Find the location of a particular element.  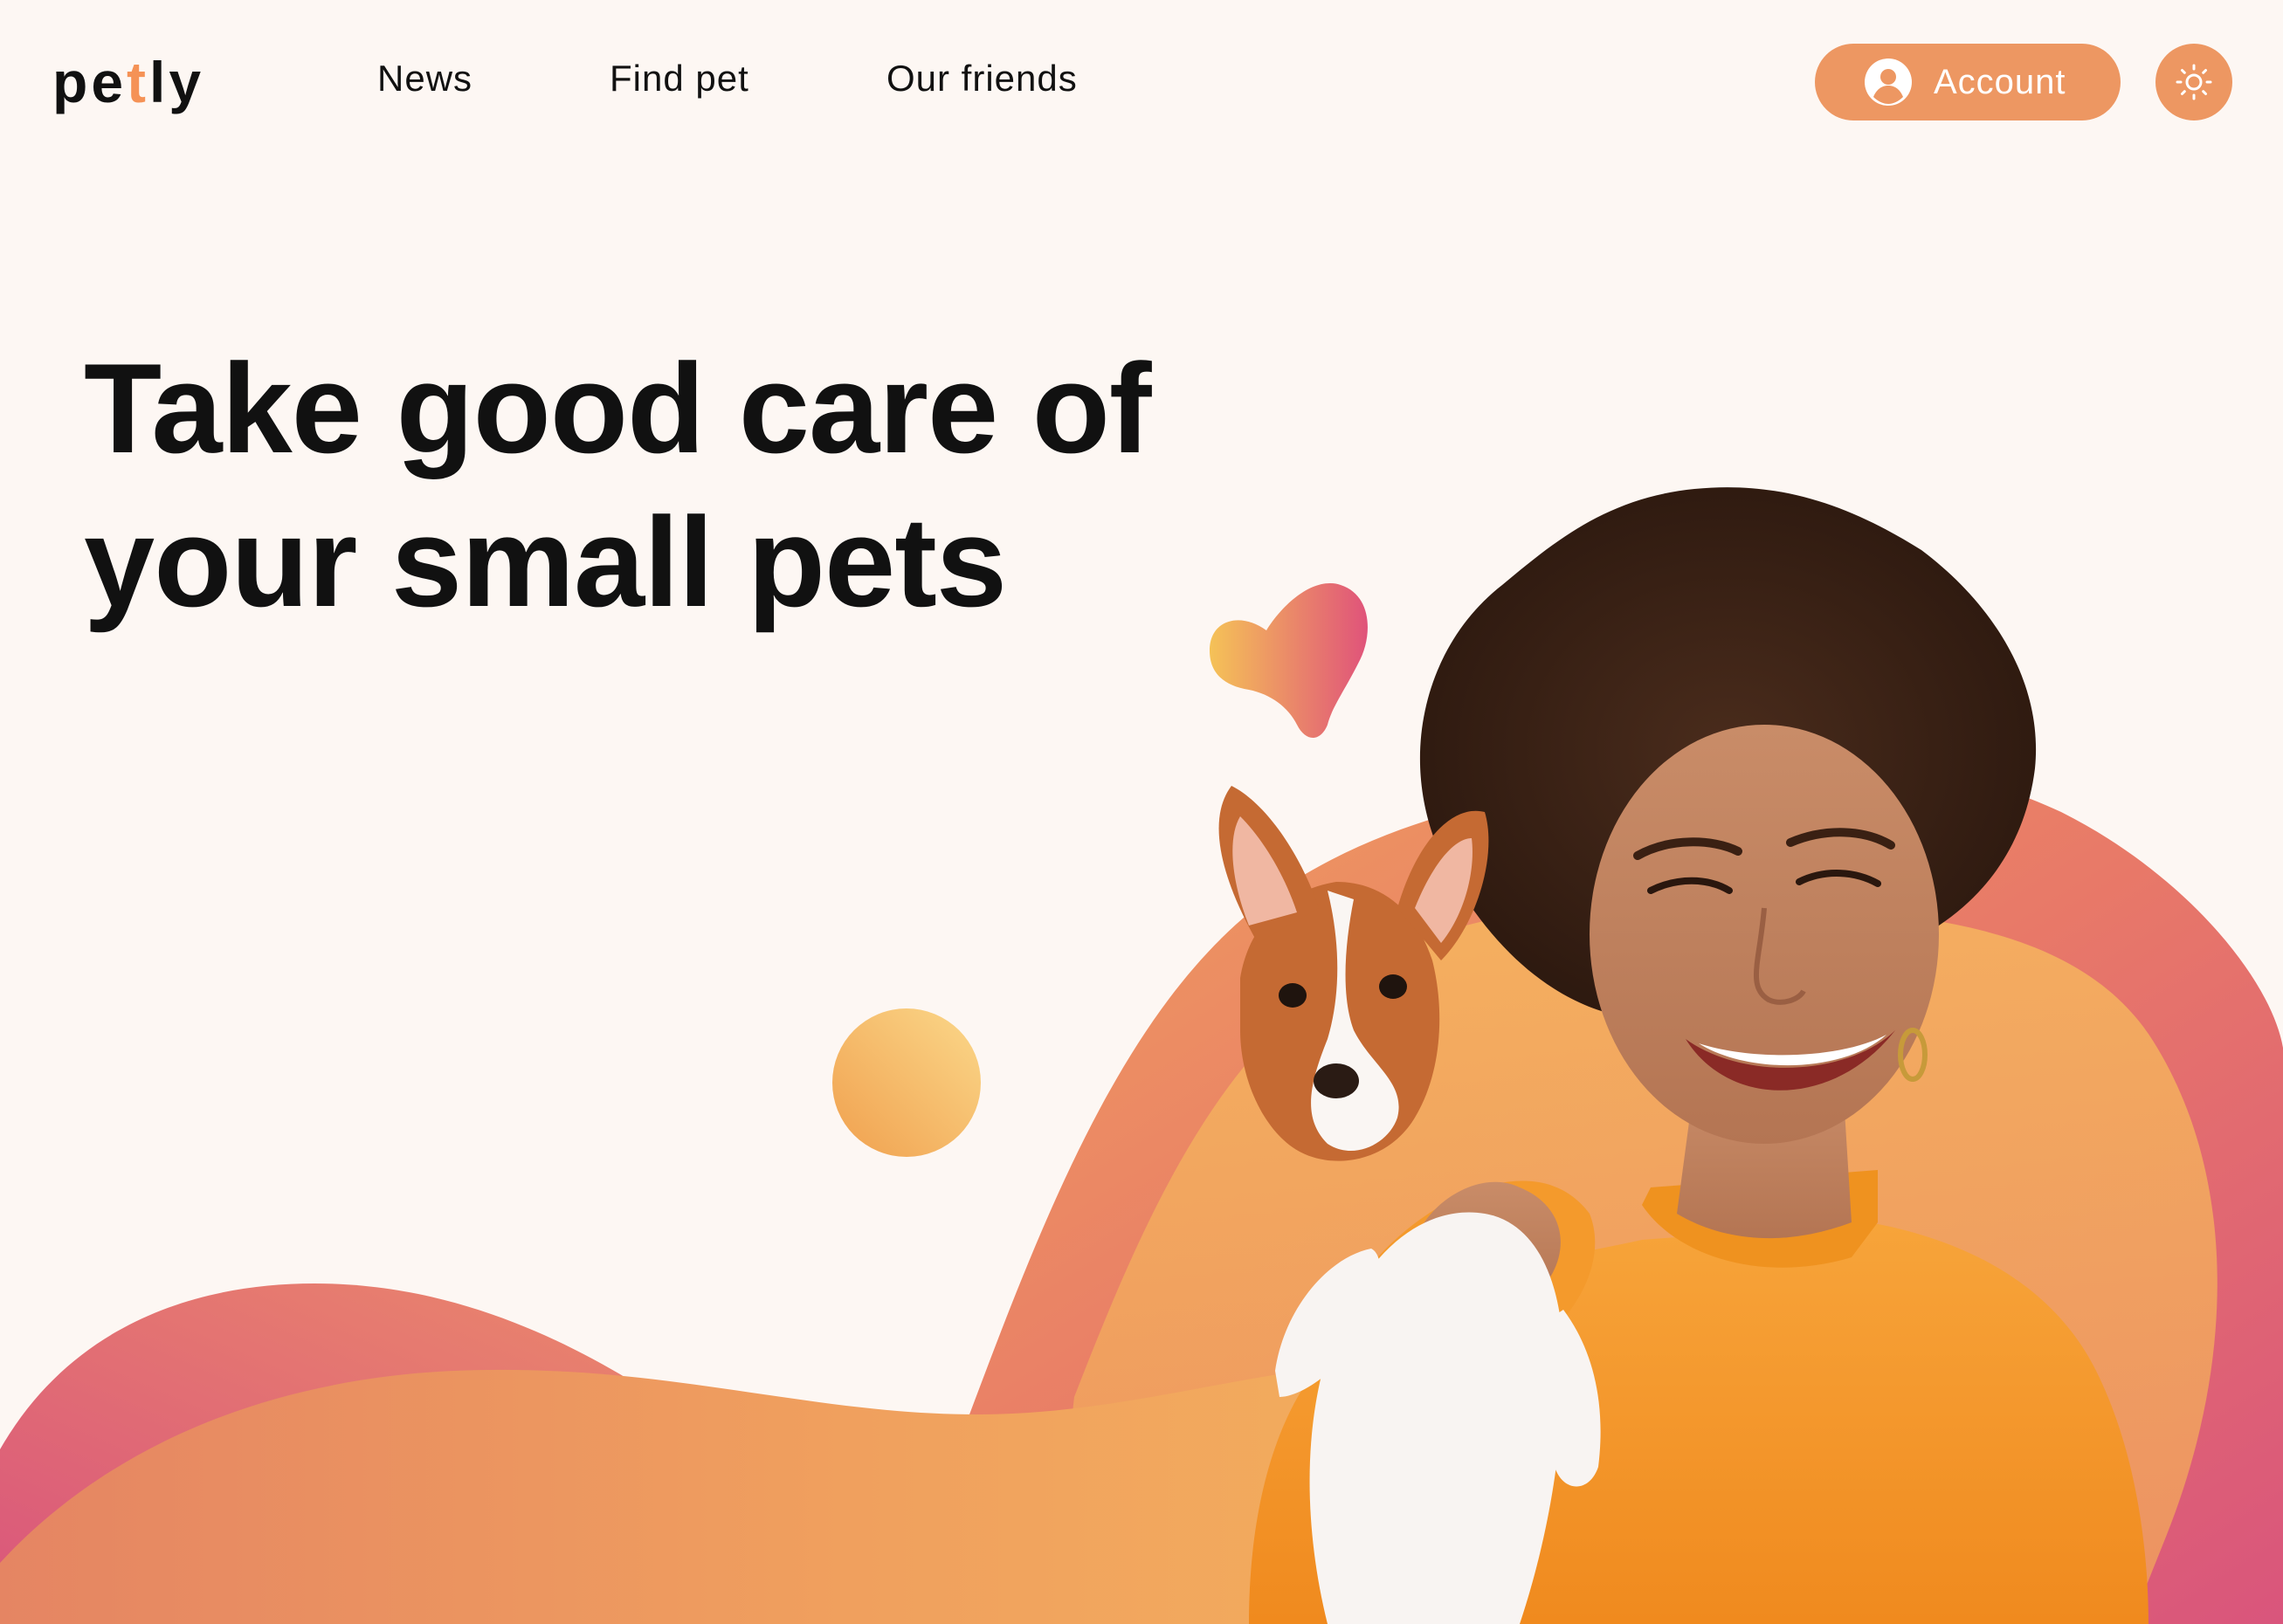

theme-toggle-button is located at coordinates (2193, 82).